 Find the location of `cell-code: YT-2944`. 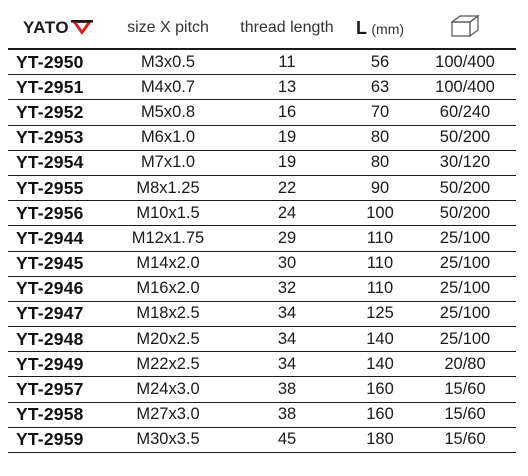

cell-code: YT-2944 is located at coordinates (58, 238).